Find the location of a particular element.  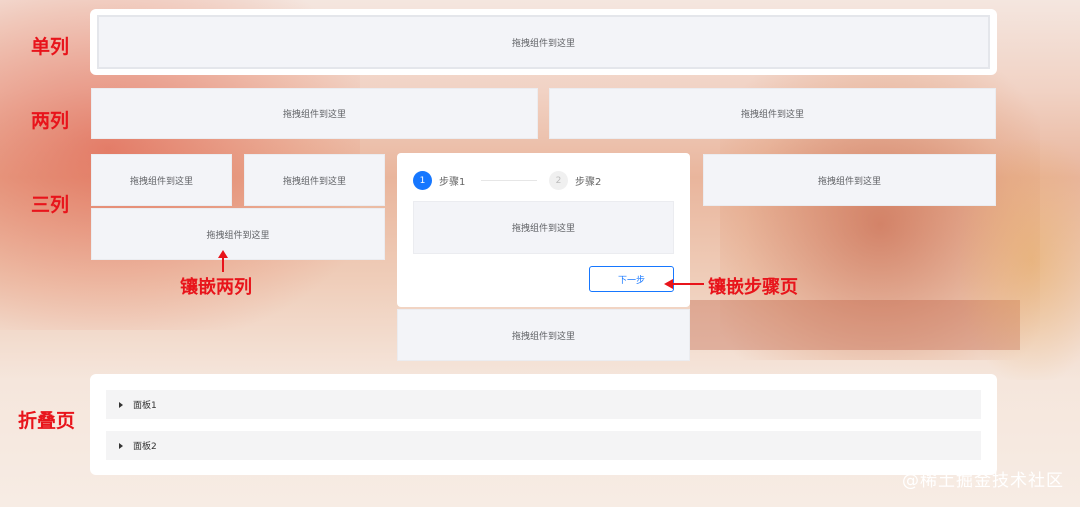

annotation-nested-steps-page: 镶嵌步骤页 is located at coordinates (753, 287).